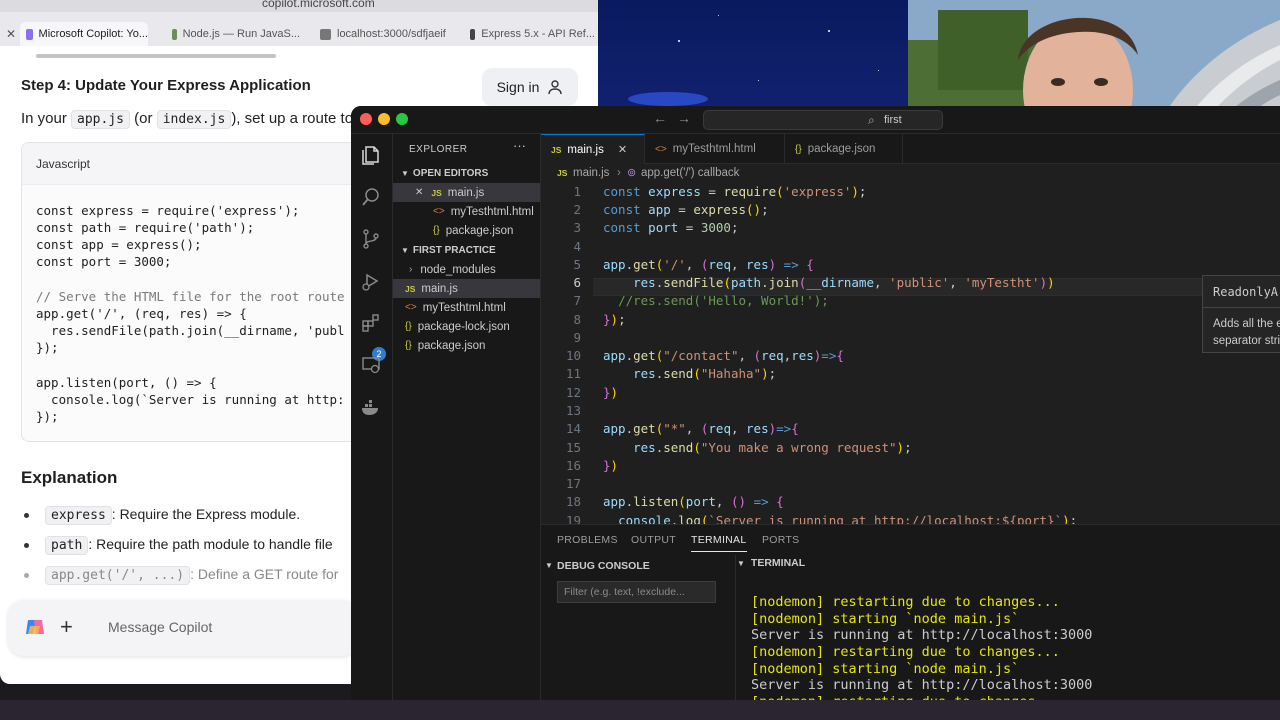 Image resolution: width=1280 pixels, height=720 pixels. I want to click on source-control-icon, so click(371, 239).